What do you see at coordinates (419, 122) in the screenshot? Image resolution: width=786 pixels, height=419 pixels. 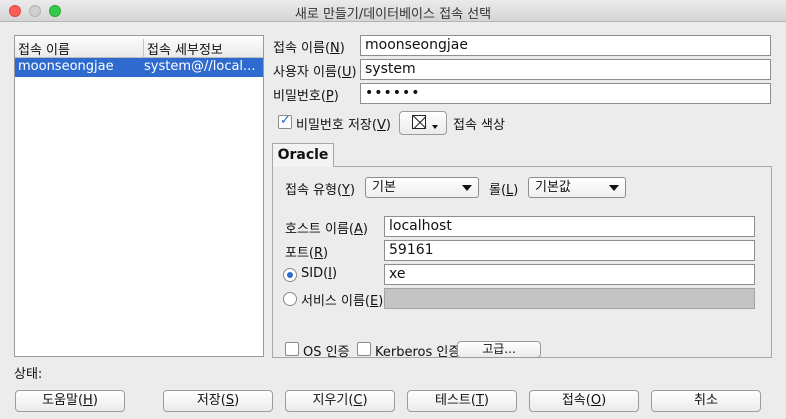 I see `no-color-icon` at bounding box center [419, 122].